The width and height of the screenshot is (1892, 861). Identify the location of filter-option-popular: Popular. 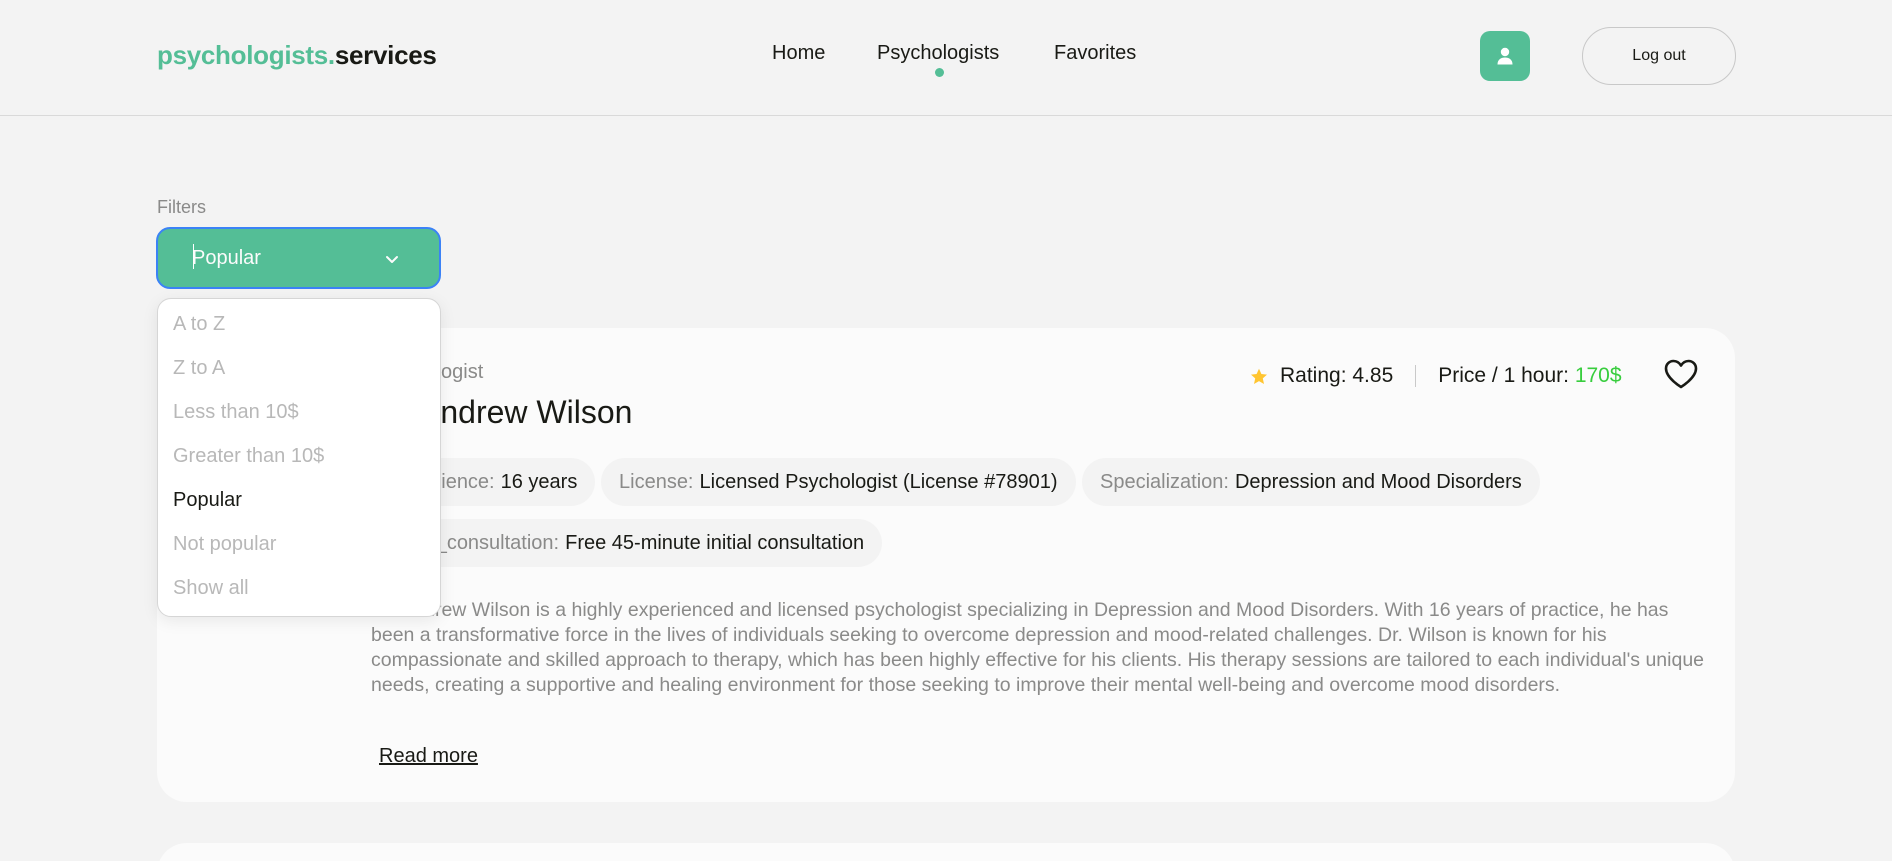
(207, 500).